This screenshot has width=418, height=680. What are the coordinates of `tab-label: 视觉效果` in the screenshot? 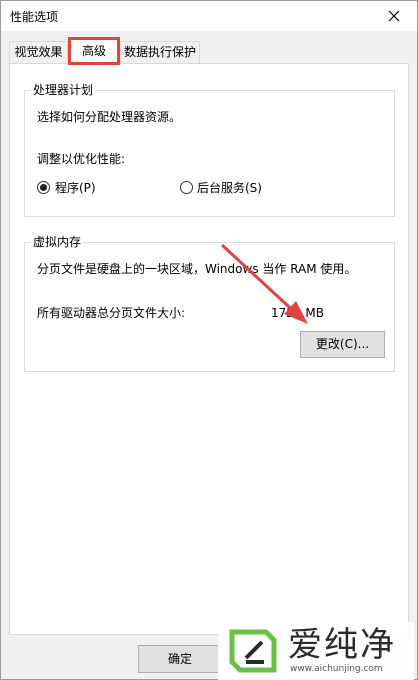 It's located at (38, 52).